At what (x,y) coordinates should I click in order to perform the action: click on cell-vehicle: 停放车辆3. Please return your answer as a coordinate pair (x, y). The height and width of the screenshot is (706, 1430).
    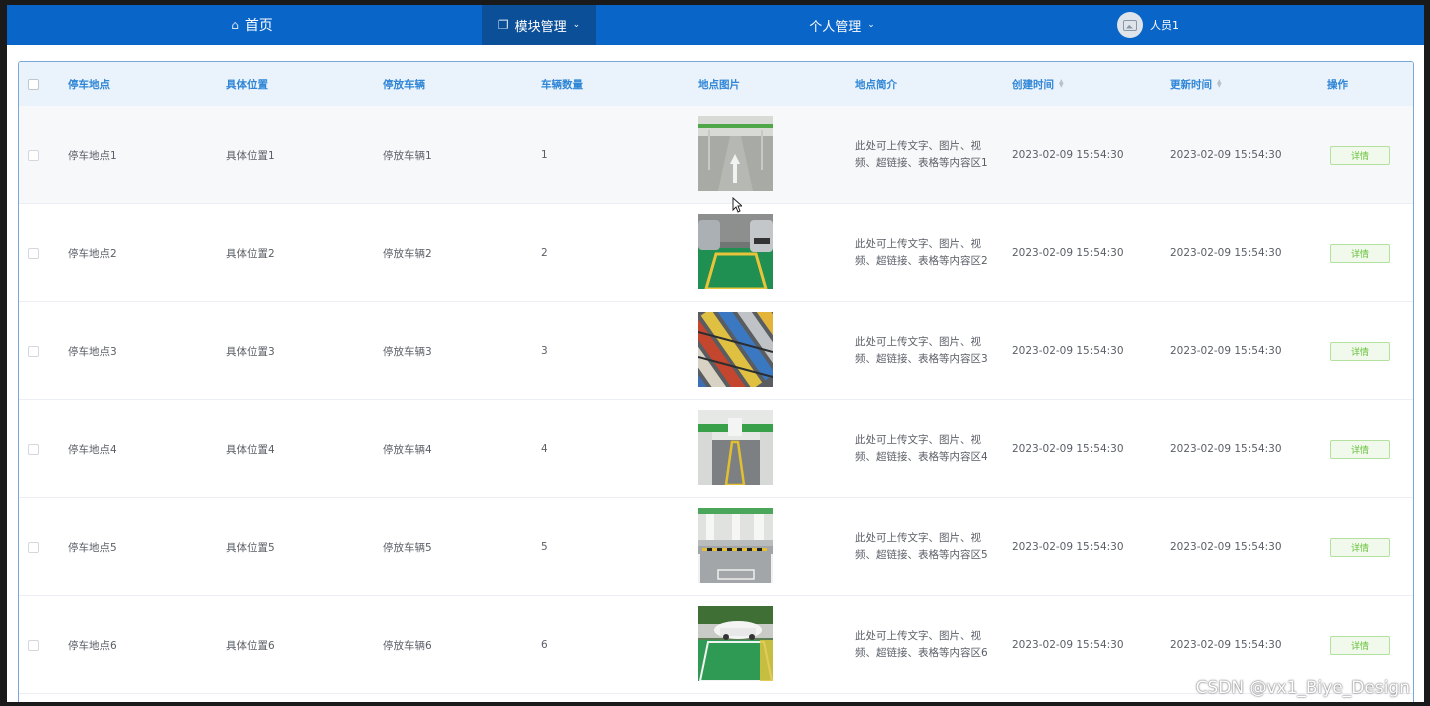
    Looking at the image, I should click on (407, 351).